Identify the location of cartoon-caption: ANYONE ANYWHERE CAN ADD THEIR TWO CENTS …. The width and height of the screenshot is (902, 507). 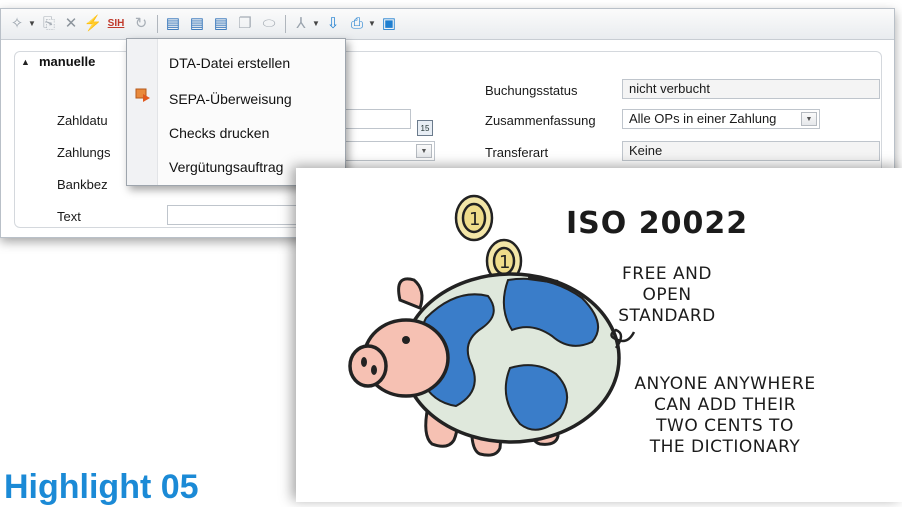
(725, 416).